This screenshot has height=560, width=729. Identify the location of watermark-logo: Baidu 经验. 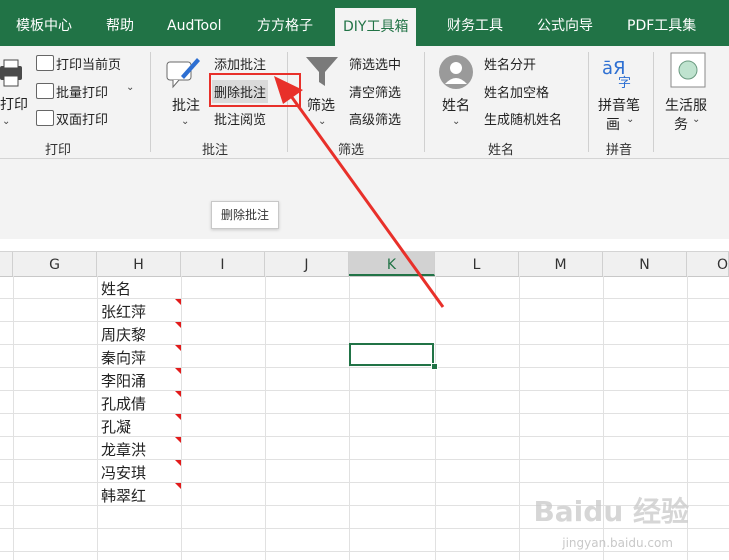
(611, 511).